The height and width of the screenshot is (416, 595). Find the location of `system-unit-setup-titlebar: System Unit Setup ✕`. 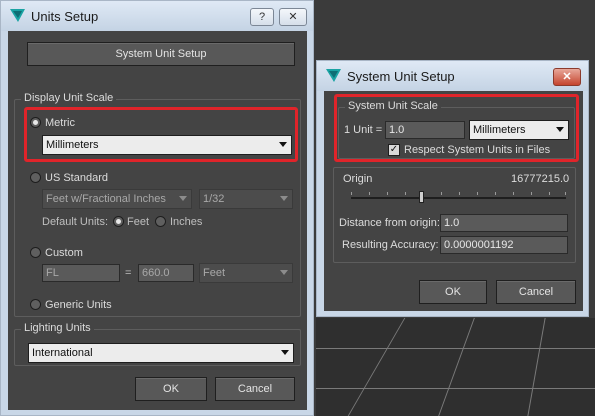

system-unit-setup-titlebar: System Unit Setup ✕ is located at coordinates (452, 76).